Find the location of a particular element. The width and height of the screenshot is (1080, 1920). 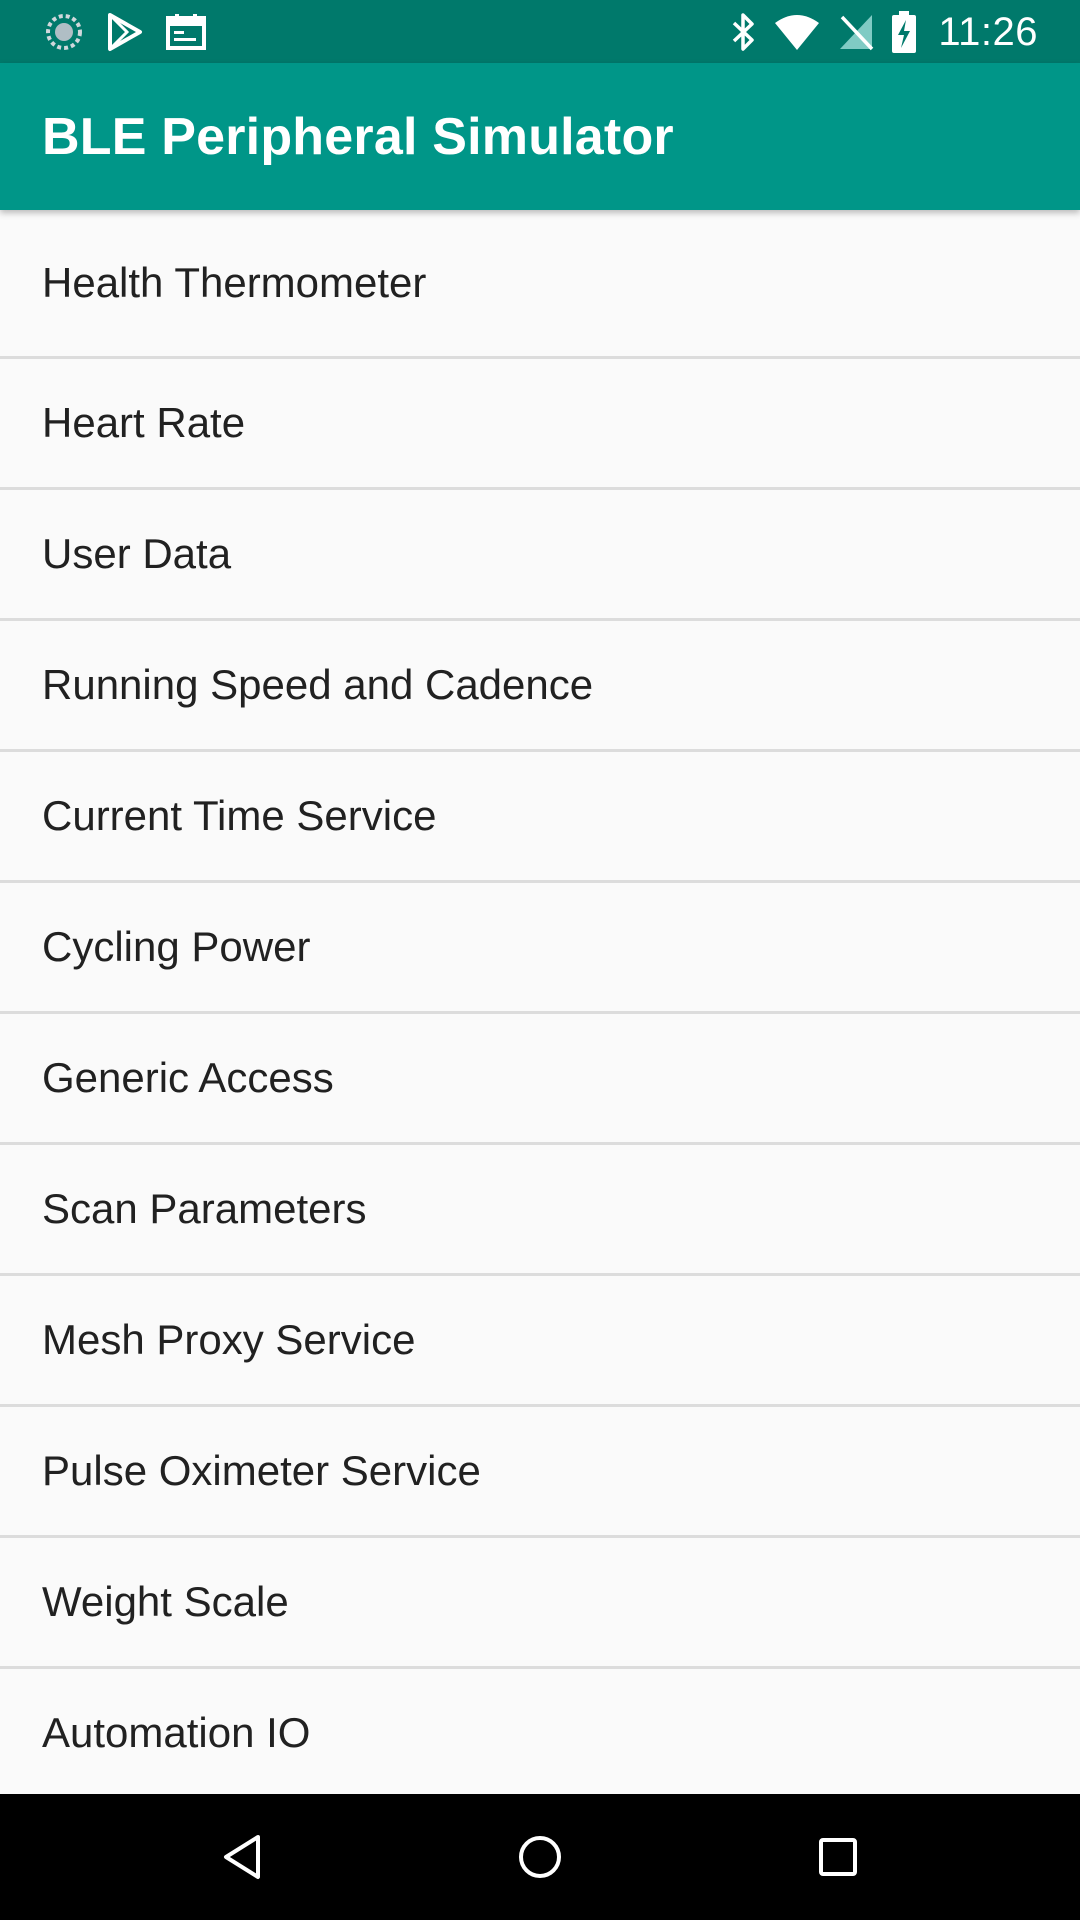

app-bar: BLE Peripheral Simulator is located at coordinates (540, 136).